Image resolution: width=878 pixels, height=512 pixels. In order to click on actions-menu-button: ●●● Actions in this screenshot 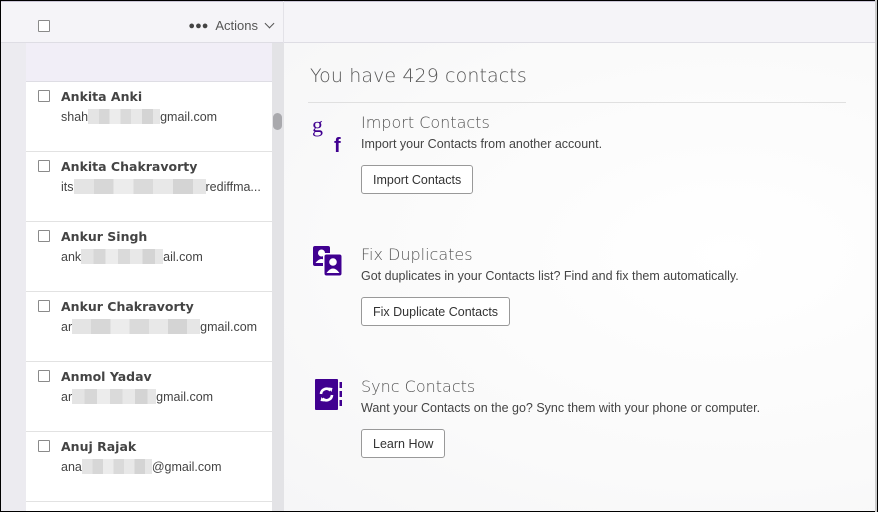, I will do `click(231, 25)`.